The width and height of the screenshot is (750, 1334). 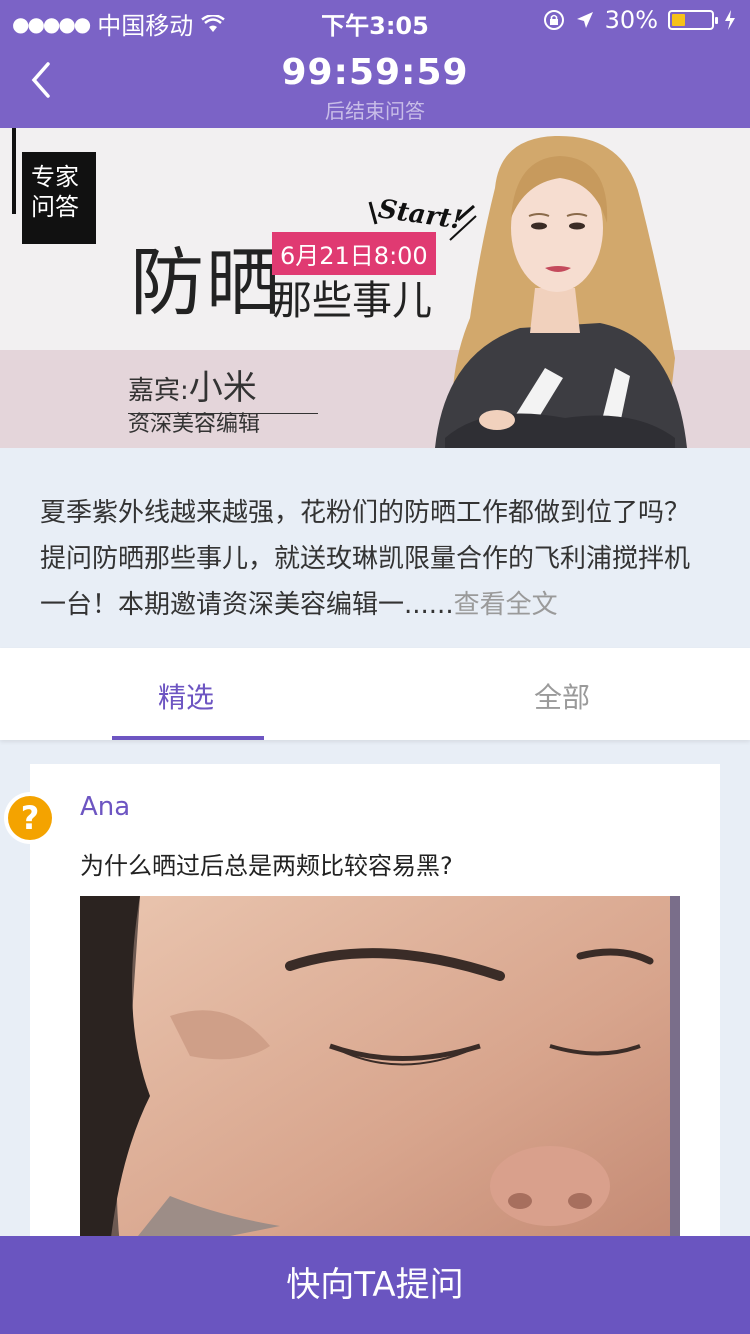 What do you see at coordinates (561, 291) in the screenshot?
I see `guest-portrait` at bounding box center [561, 291].